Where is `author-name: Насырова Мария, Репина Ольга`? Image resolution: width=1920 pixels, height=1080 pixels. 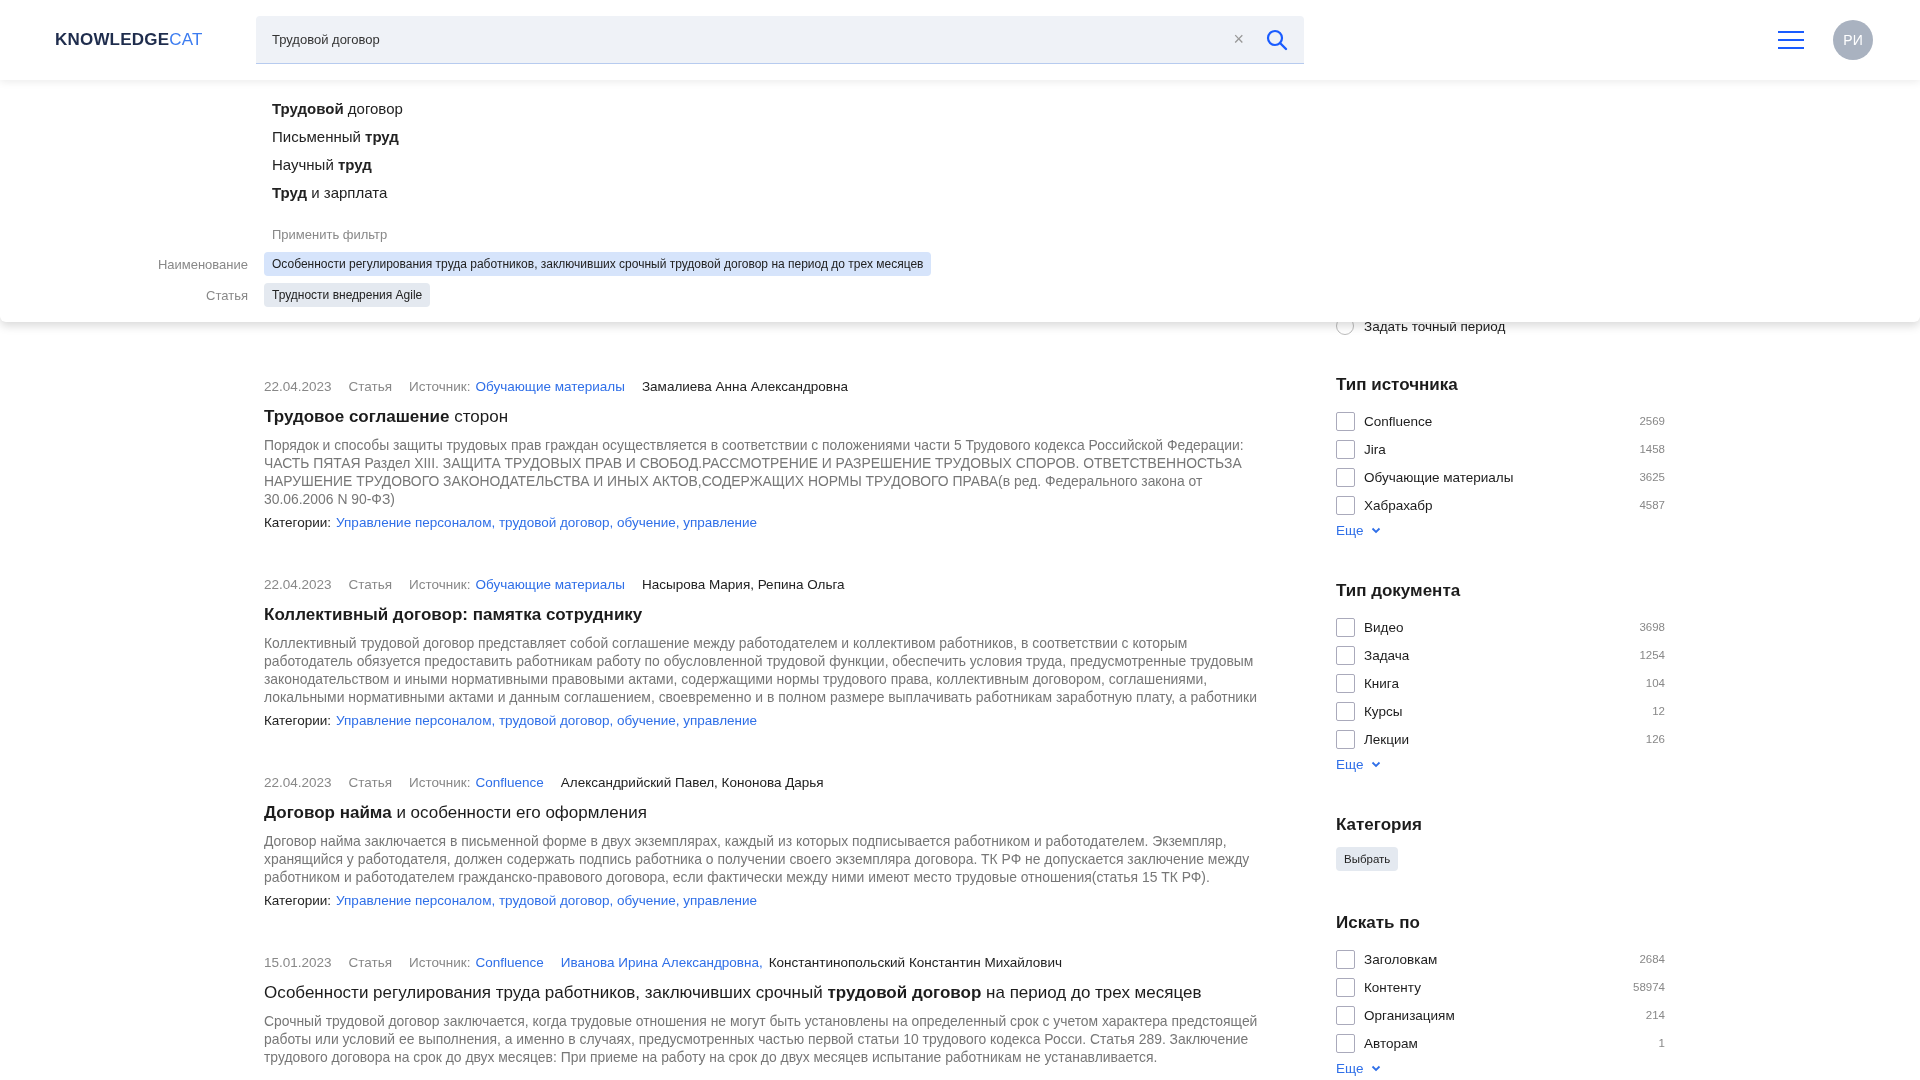
author-name: Насырова Мария, Репина Ольга is located at coordinates (743, 585).